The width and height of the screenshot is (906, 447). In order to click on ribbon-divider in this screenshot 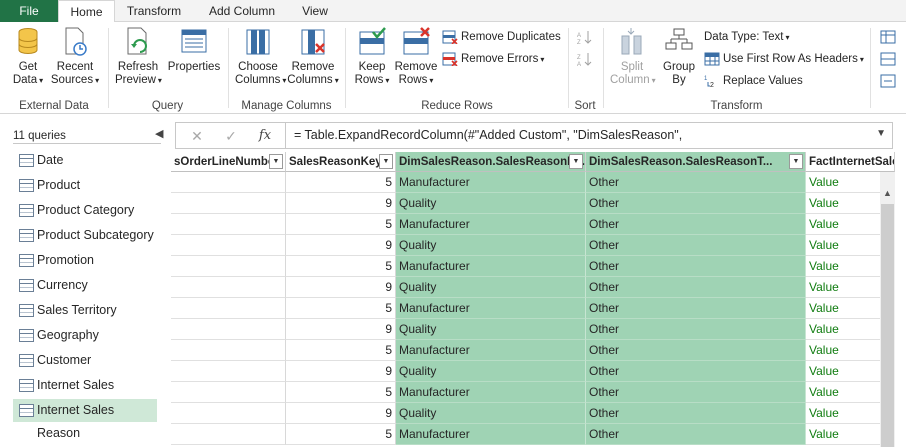, I will do `click(870, 68)`.